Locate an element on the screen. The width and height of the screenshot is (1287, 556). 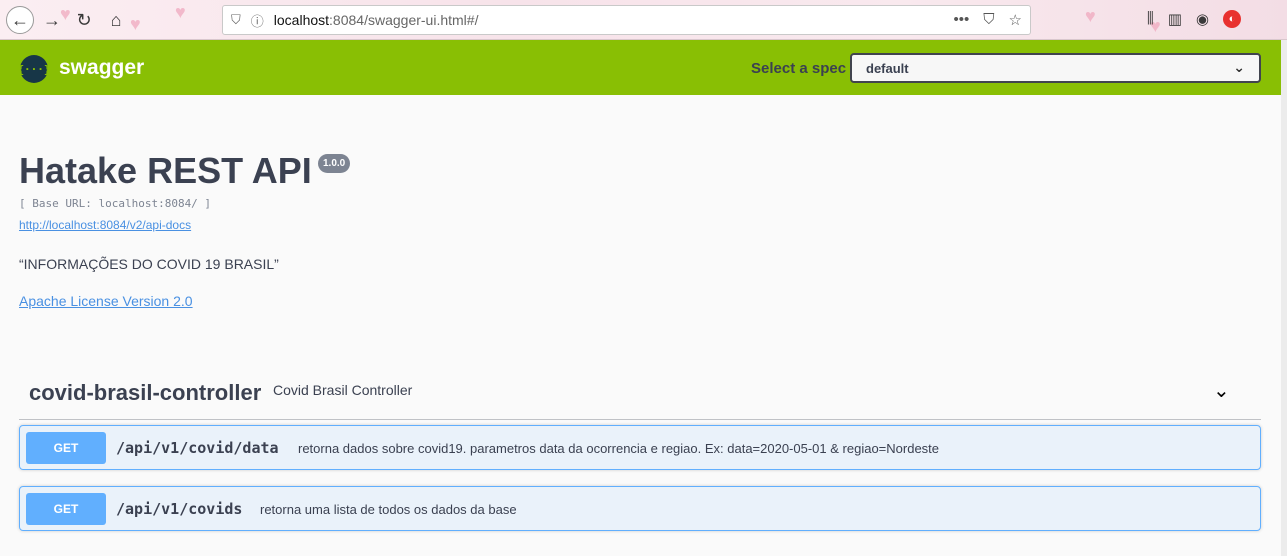
api-title: Hatake REST API is located at coordinates (165, 170).